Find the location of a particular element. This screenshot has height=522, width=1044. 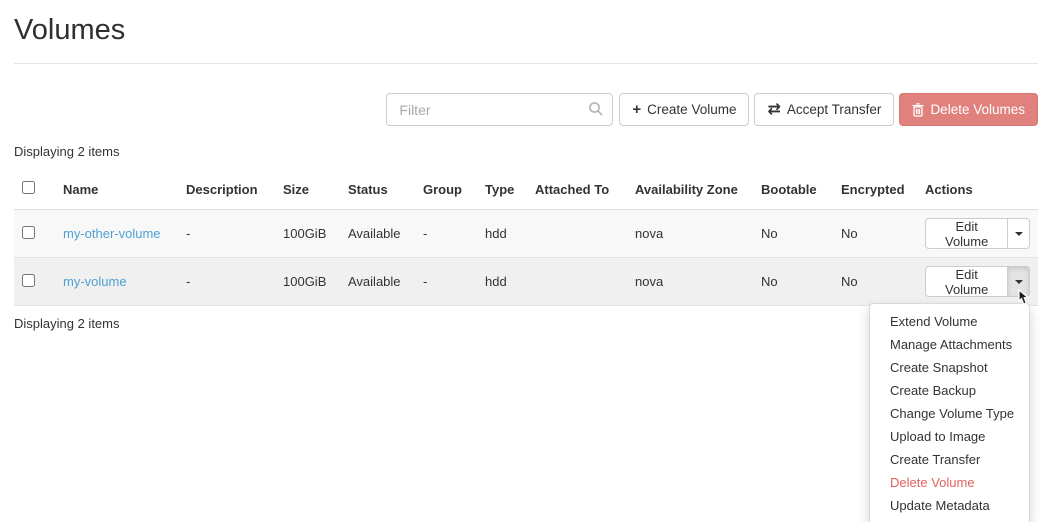

column-header-encrypted: Encrypted is located at coordinates (875, 188).